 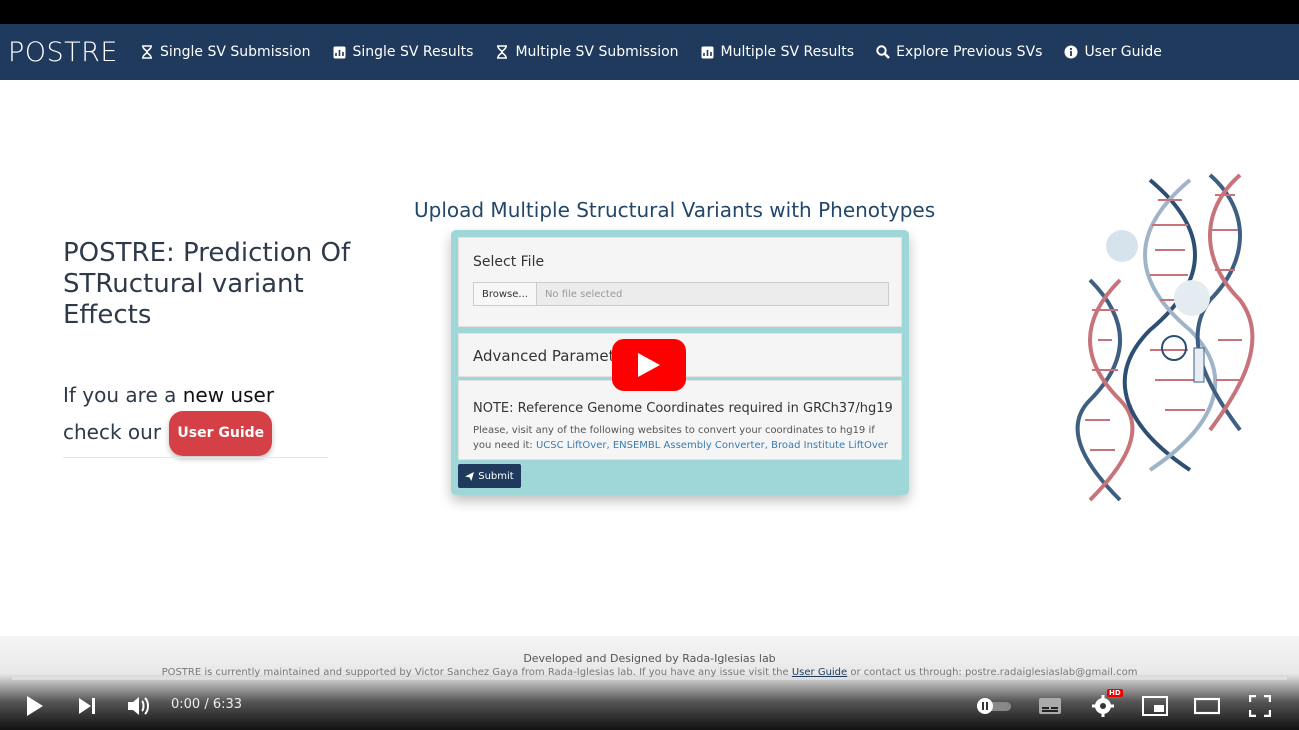 I want to click on video-controls: 0:00 / 6:33 HD, so click(x=649, y=706).